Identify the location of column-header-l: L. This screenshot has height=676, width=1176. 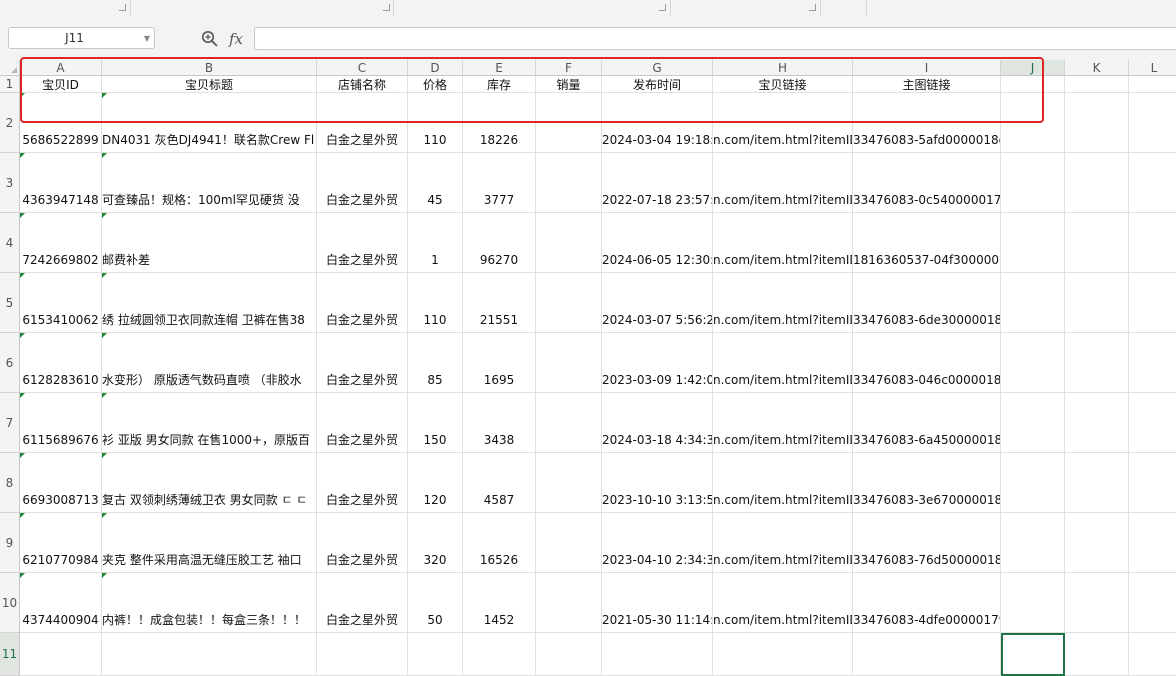
(1152, 68).